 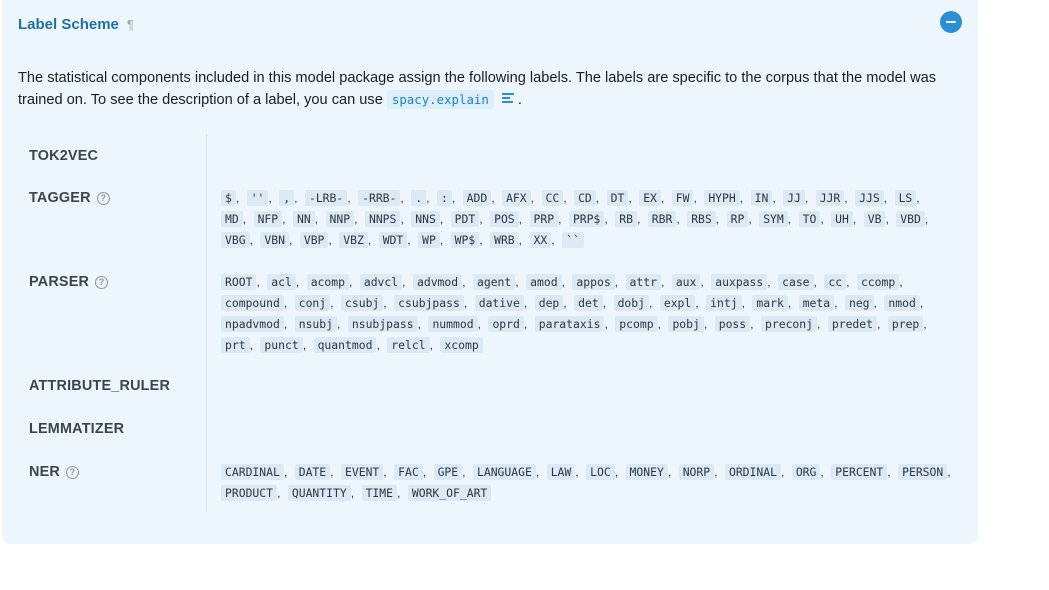 What do you see at coordinates (878, 282) in the screenshot?
I see `label-tag: ccomp` at bounding box center [878, 282].